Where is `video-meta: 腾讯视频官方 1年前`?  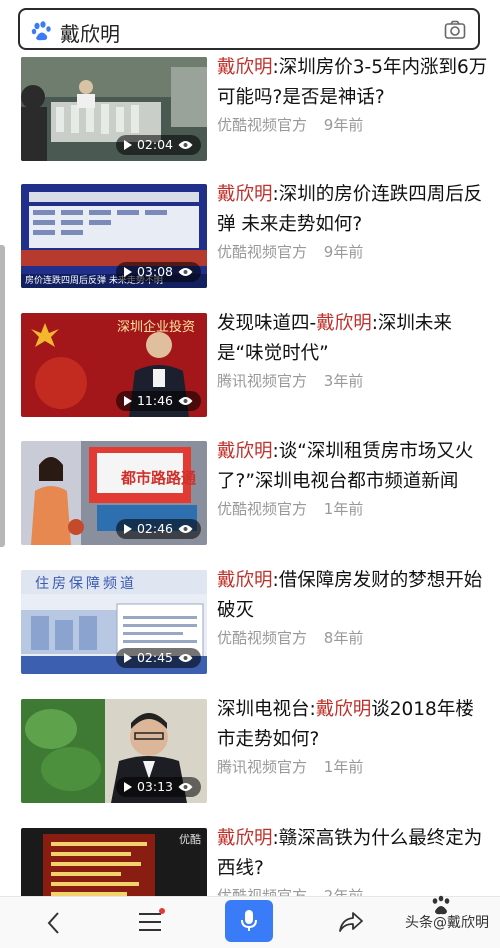
video-meta: 腾讯视频官方 1年前 is located at coordinates (290, 766).